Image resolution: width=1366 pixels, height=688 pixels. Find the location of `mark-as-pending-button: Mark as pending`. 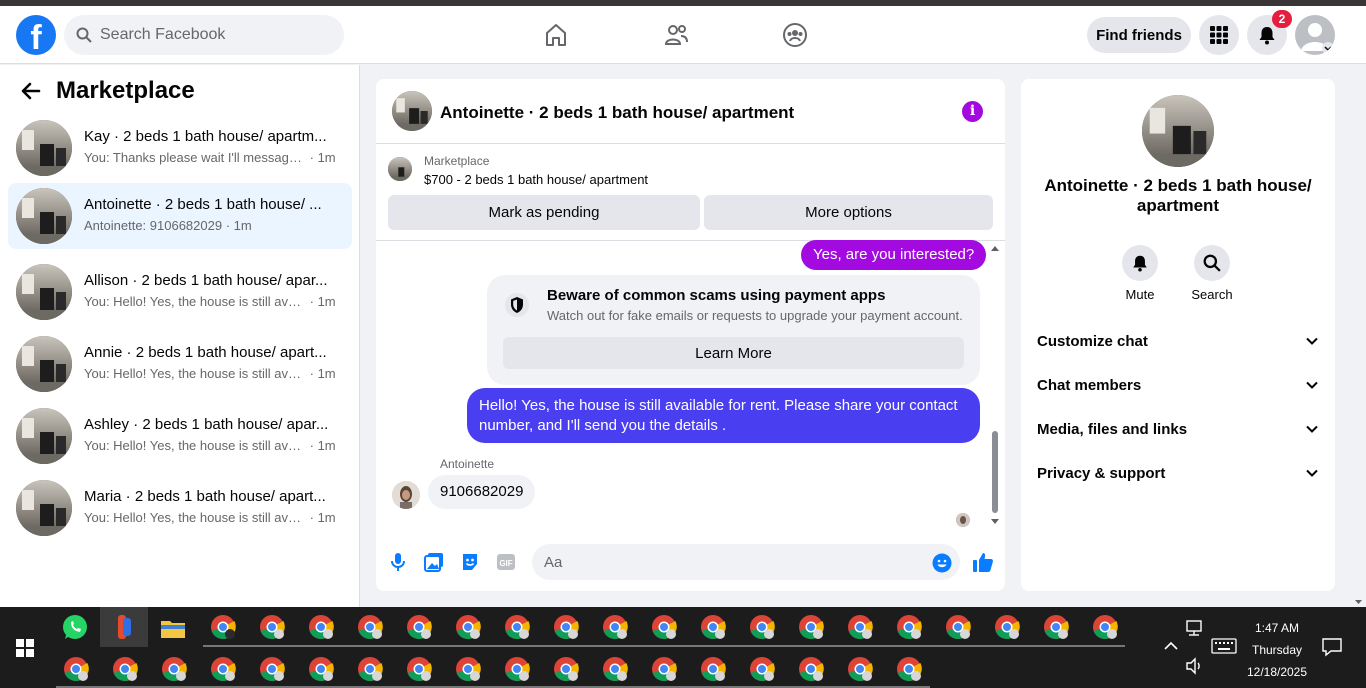

mark-as-pending-button: Mark as pending is located at coordinates (544, 212).